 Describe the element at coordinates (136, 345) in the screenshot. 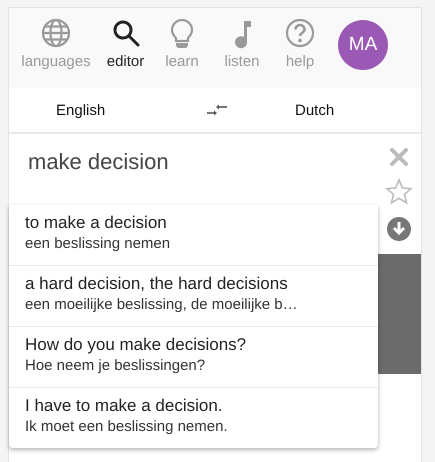

I see `phrase-text: How do you make decisions?` at that location.